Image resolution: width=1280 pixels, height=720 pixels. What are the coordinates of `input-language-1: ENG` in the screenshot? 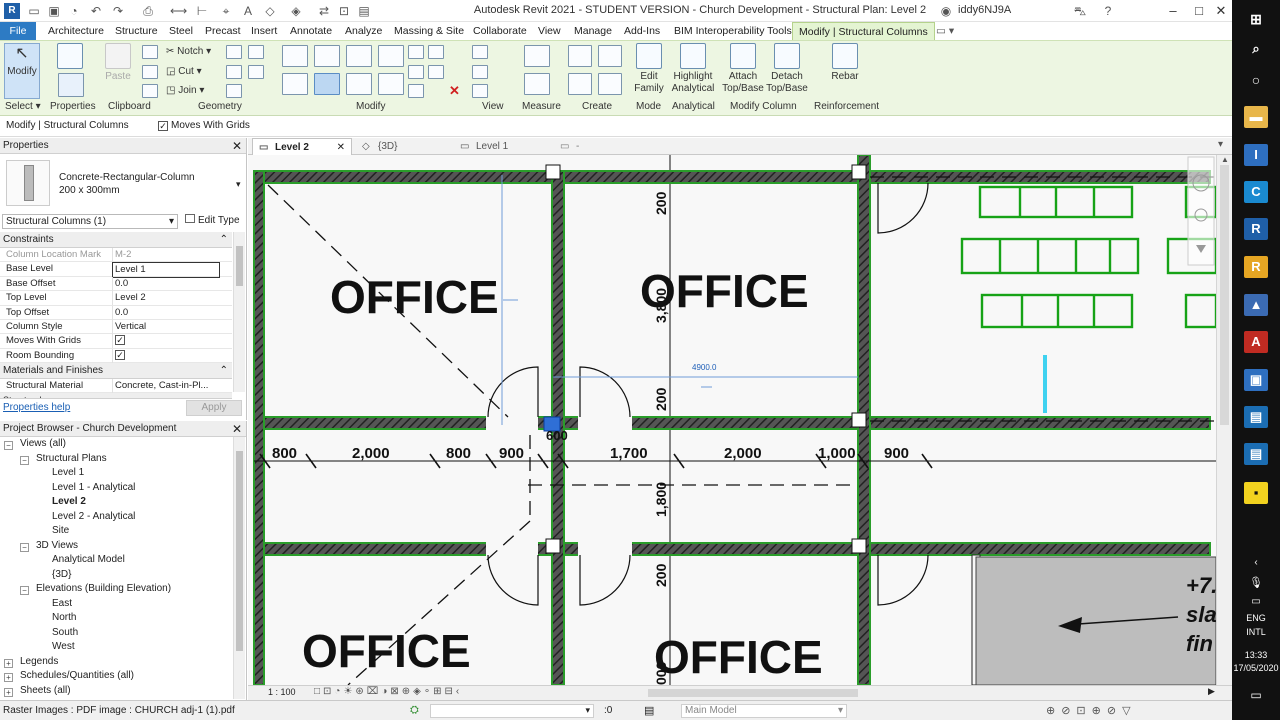 It's located at (1256, 618).